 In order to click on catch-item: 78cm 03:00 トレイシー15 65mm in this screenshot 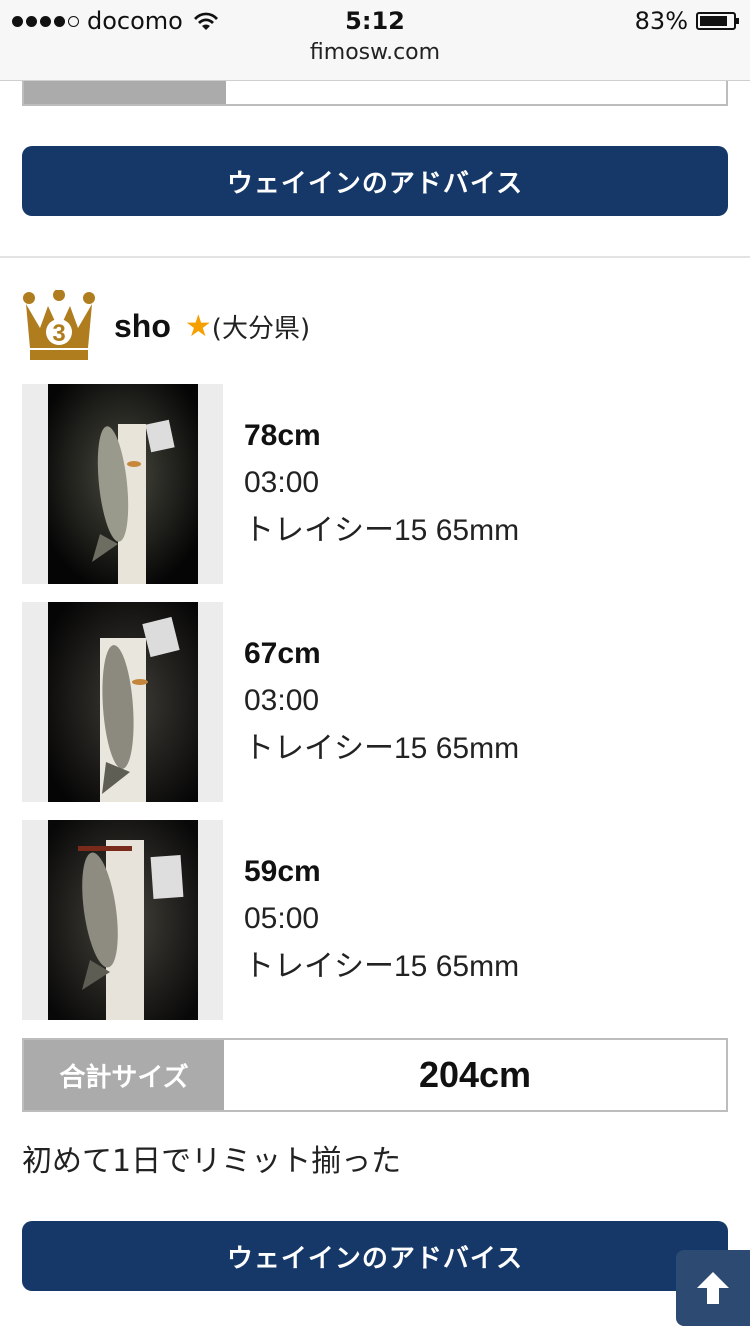, I will do `click(375, 484)`.